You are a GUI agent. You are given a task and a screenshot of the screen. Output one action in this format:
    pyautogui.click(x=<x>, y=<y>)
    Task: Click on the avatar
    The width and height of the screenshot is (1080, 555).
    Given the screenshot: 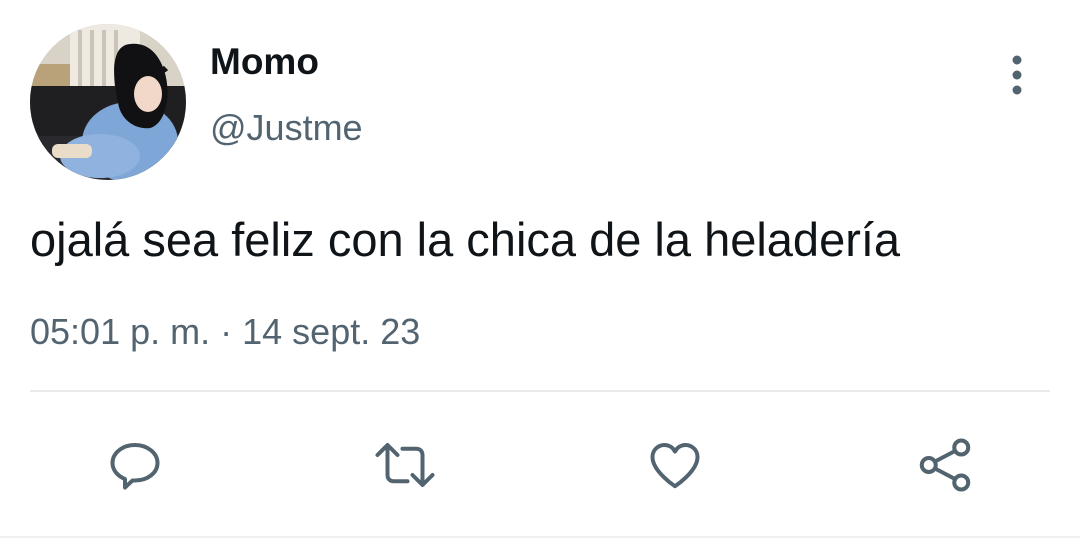 What is the action you would take?
    pyautogui.click(x=108, y=102)
    